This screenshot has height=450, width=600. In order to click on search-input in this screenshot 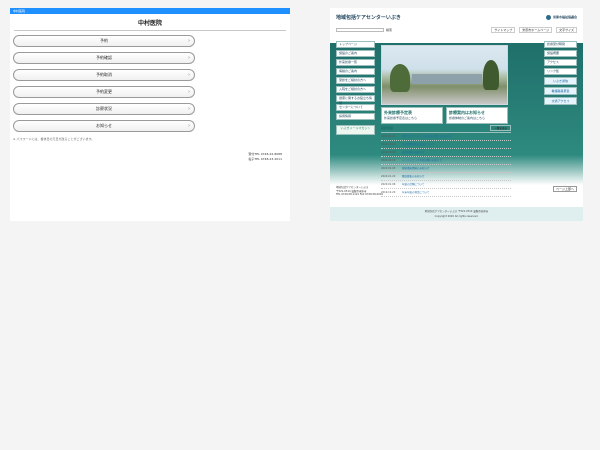, I will do `click(360, 29)`.